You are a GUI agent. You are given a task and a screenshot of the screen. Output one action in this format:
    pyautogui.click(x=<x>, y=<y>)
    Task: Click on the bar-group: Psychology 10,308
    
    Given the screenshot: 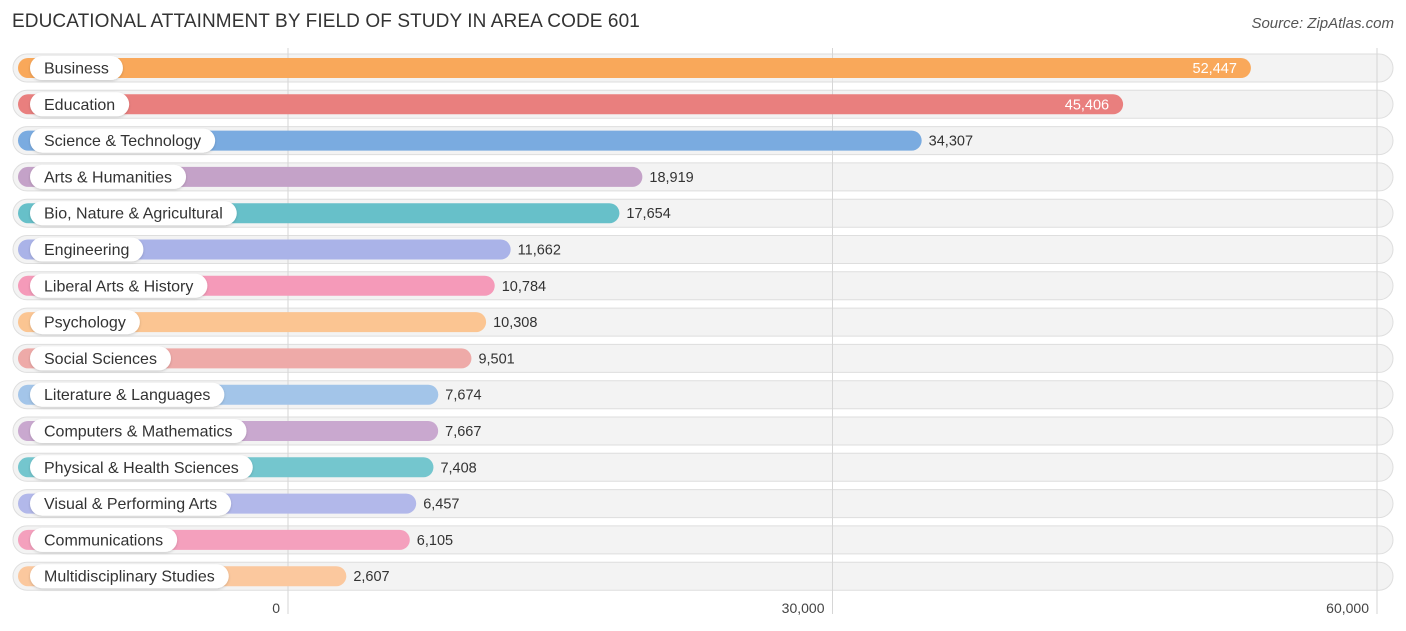 What is the action you would take?
    pyautogui.click(x=277, y=322)
    